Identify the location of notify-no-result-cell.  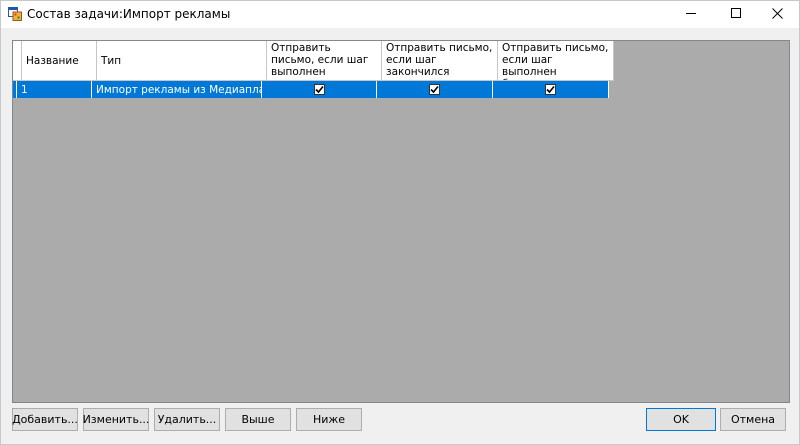
(551, 89).